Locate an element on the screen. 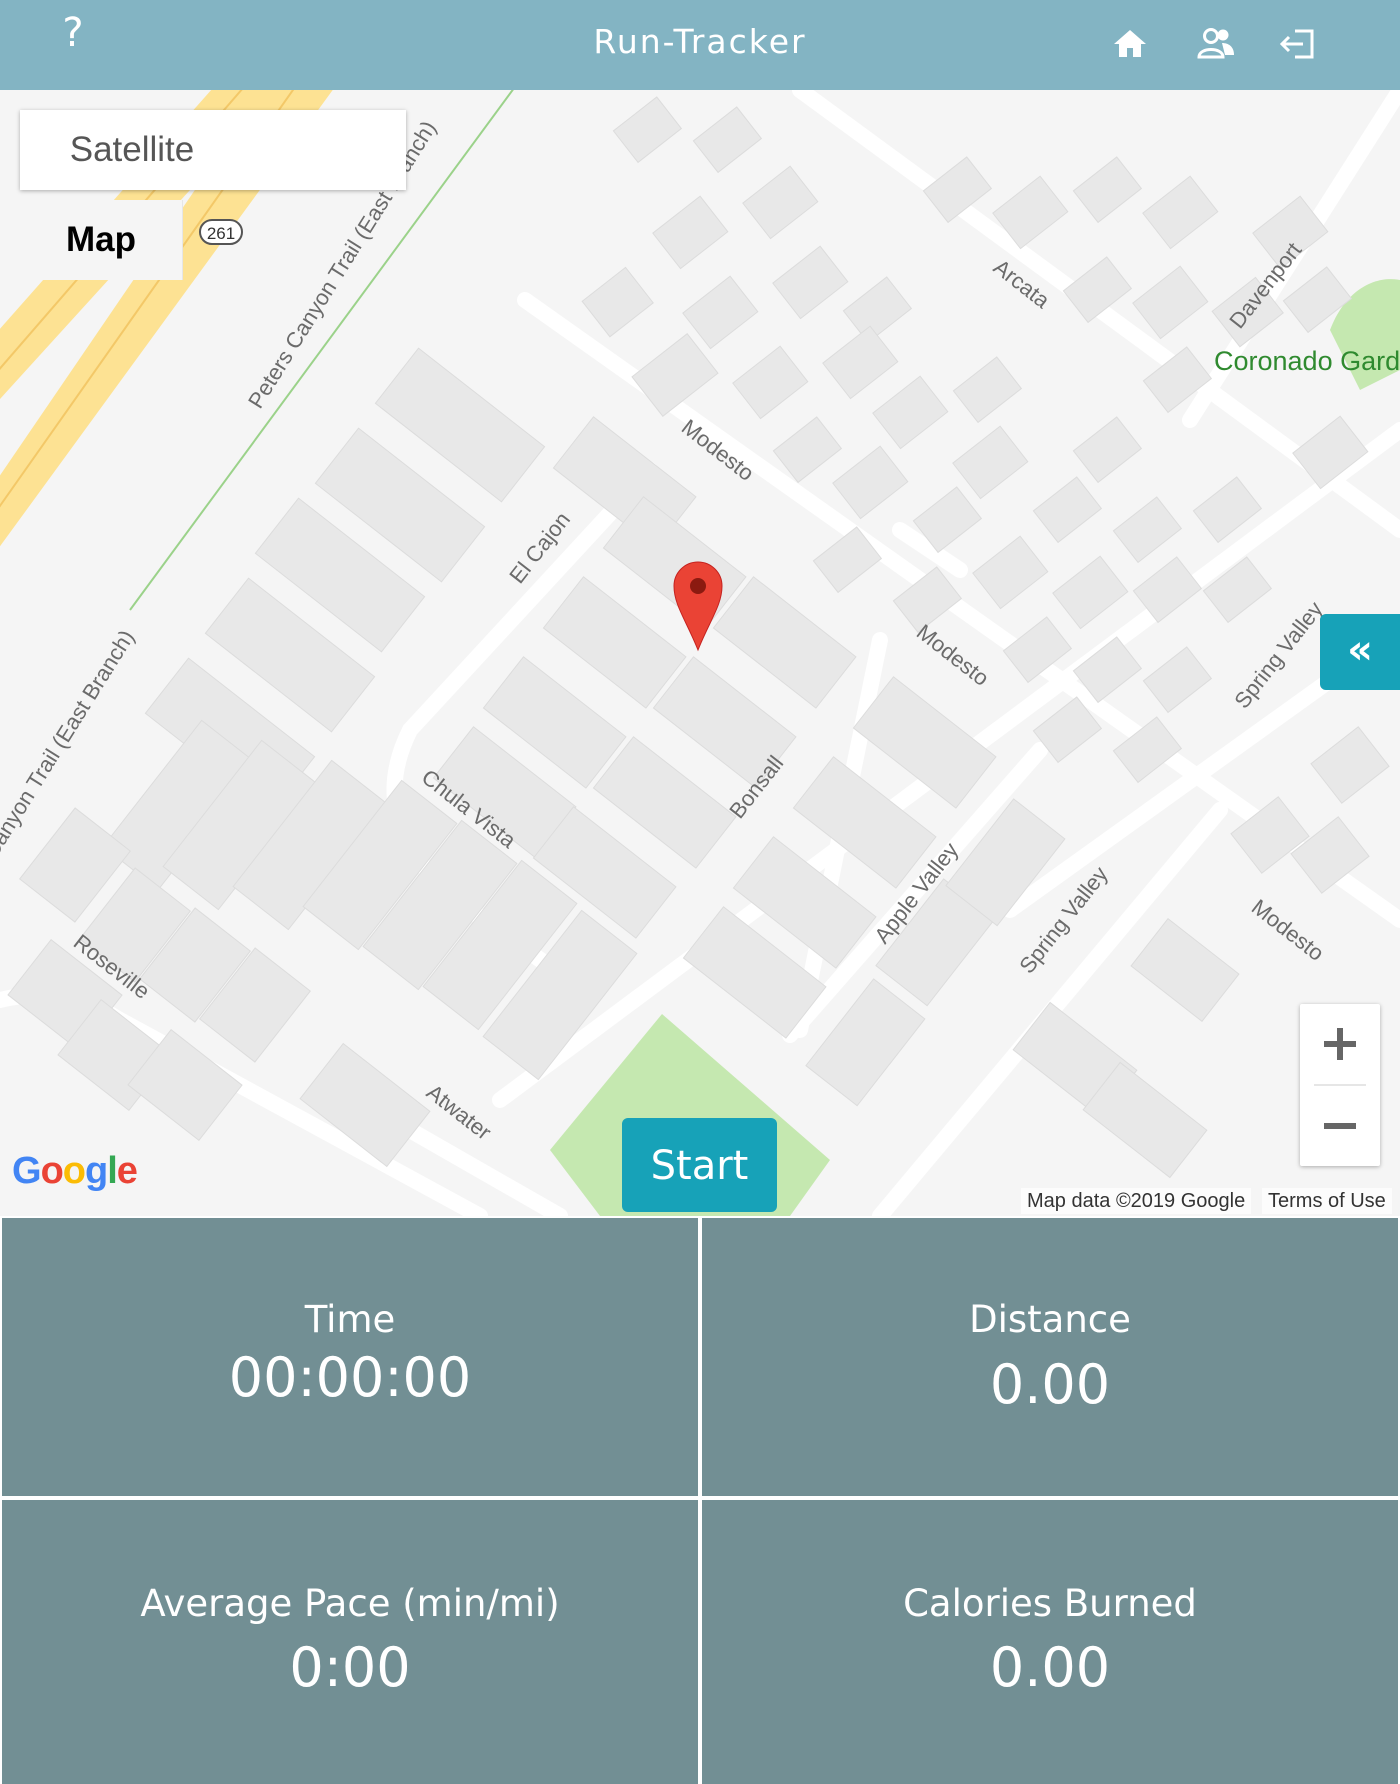 This screenshot has width=1400, height=1784. minus-icon is located at coordinates (1340, 1126).